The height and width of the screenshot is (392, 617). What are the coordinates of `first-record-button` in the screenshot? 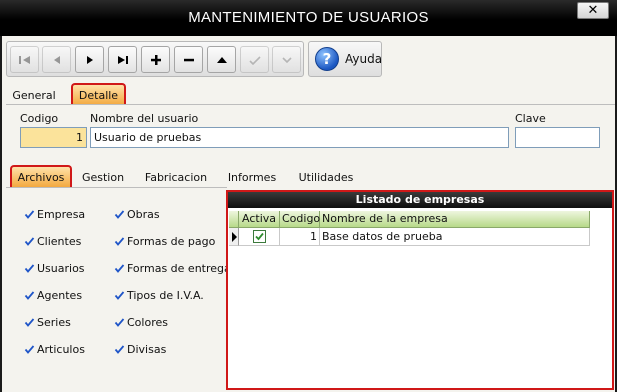 It's located at (24, 59).